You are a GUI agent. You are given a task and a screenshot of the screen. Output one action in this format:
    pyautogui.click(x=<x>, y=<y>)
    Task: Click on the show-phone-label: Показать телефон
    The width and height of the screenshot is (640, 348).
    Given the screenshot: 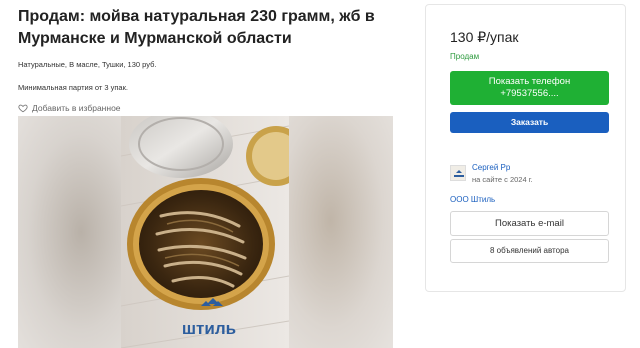 What is the action you would take?
    pyautogui.click(x=529, y=81)
    